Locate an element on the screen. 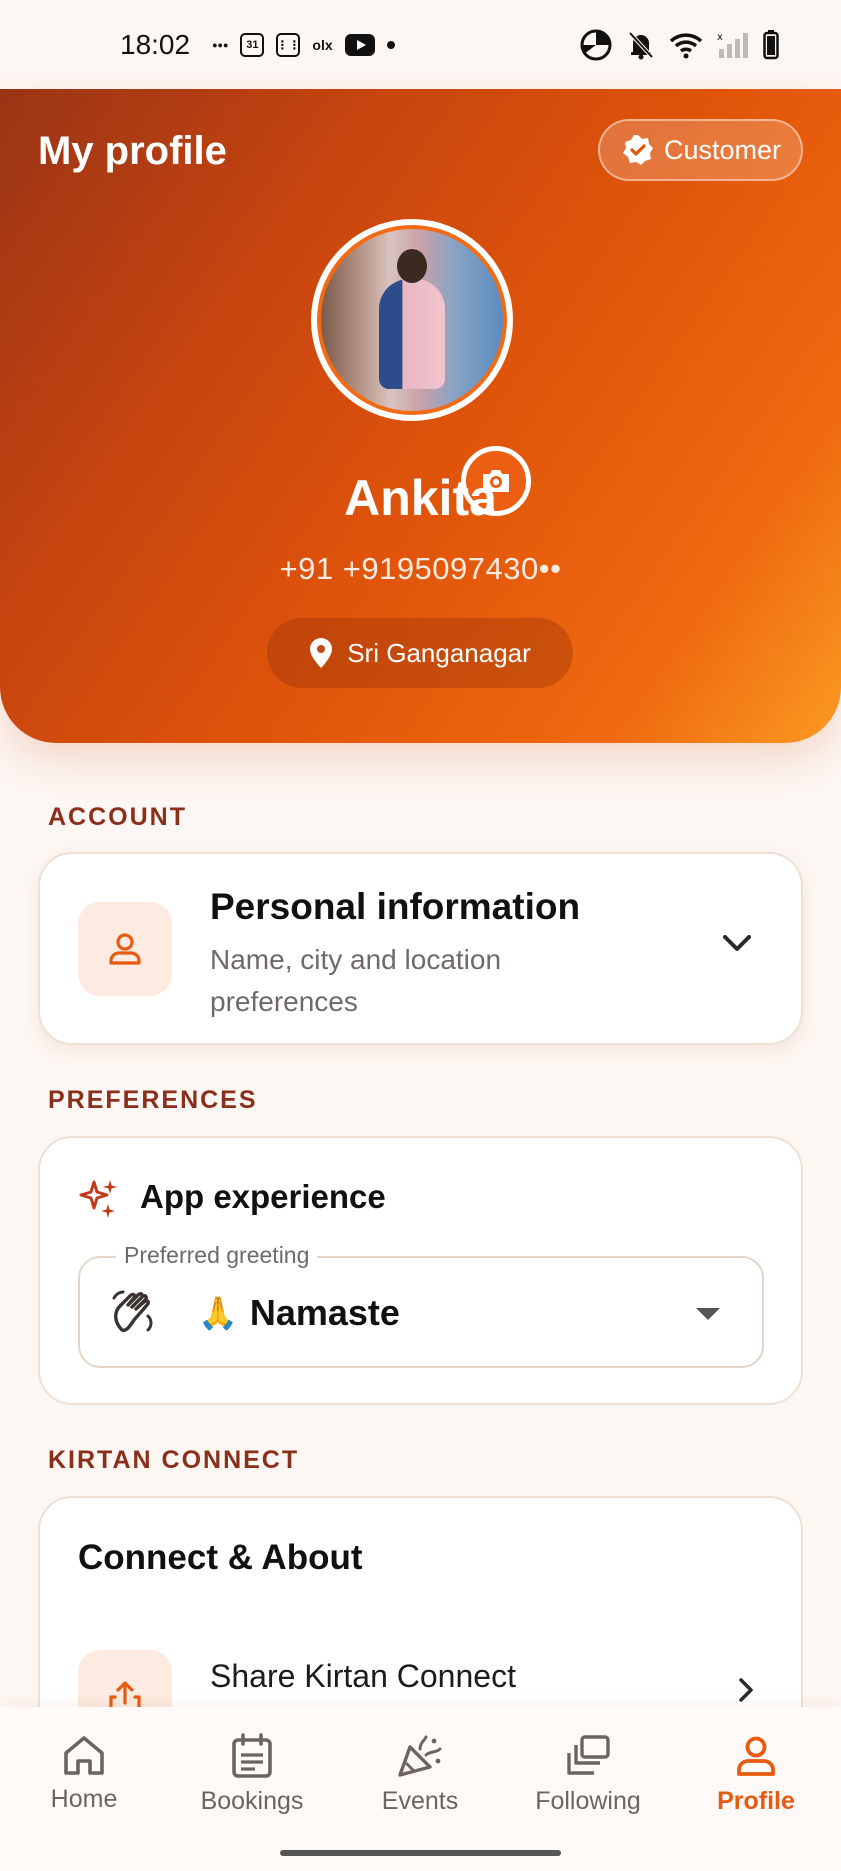  dropdown-arrow-icon is located at coordinates (708, 1314).